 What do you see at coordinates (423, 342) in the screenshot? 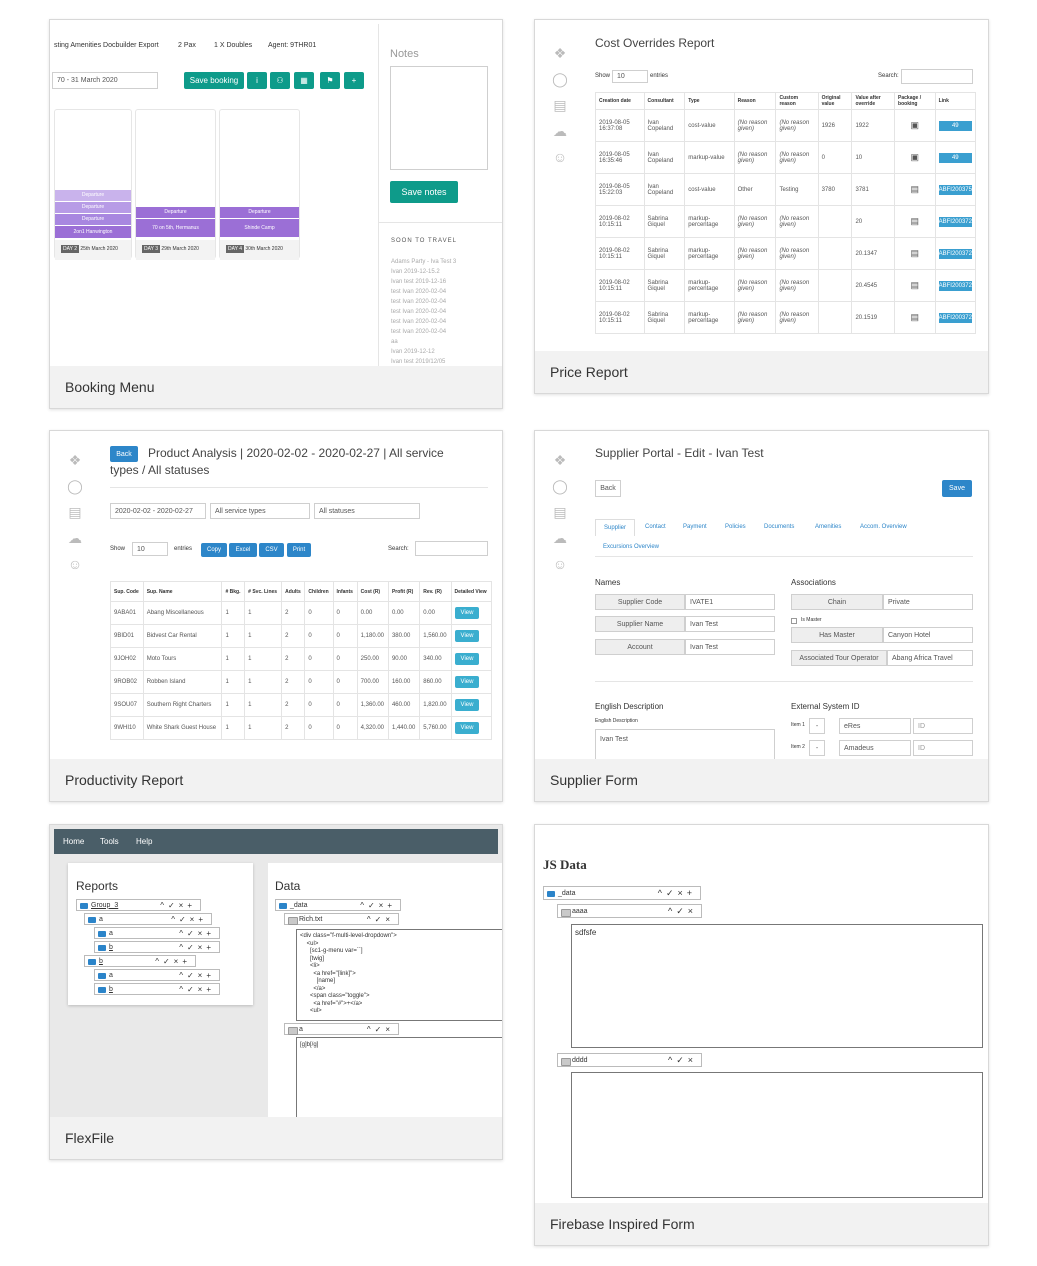
I see `soon-to-travel-item: aa` at bounding box center [423, 342].